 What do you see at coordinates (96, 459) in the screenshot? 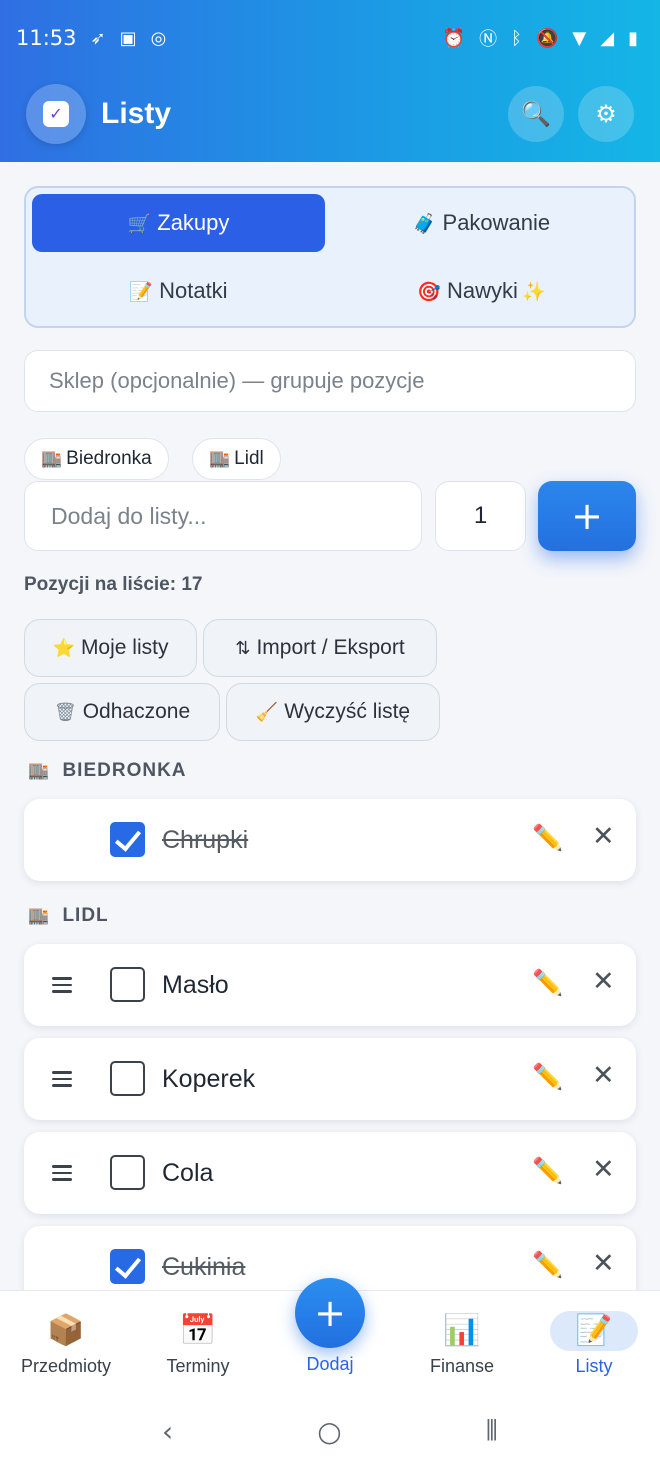
I see `shop-chip-biedronka: 🏬 Biedronka` at bounding box center [96, 459].